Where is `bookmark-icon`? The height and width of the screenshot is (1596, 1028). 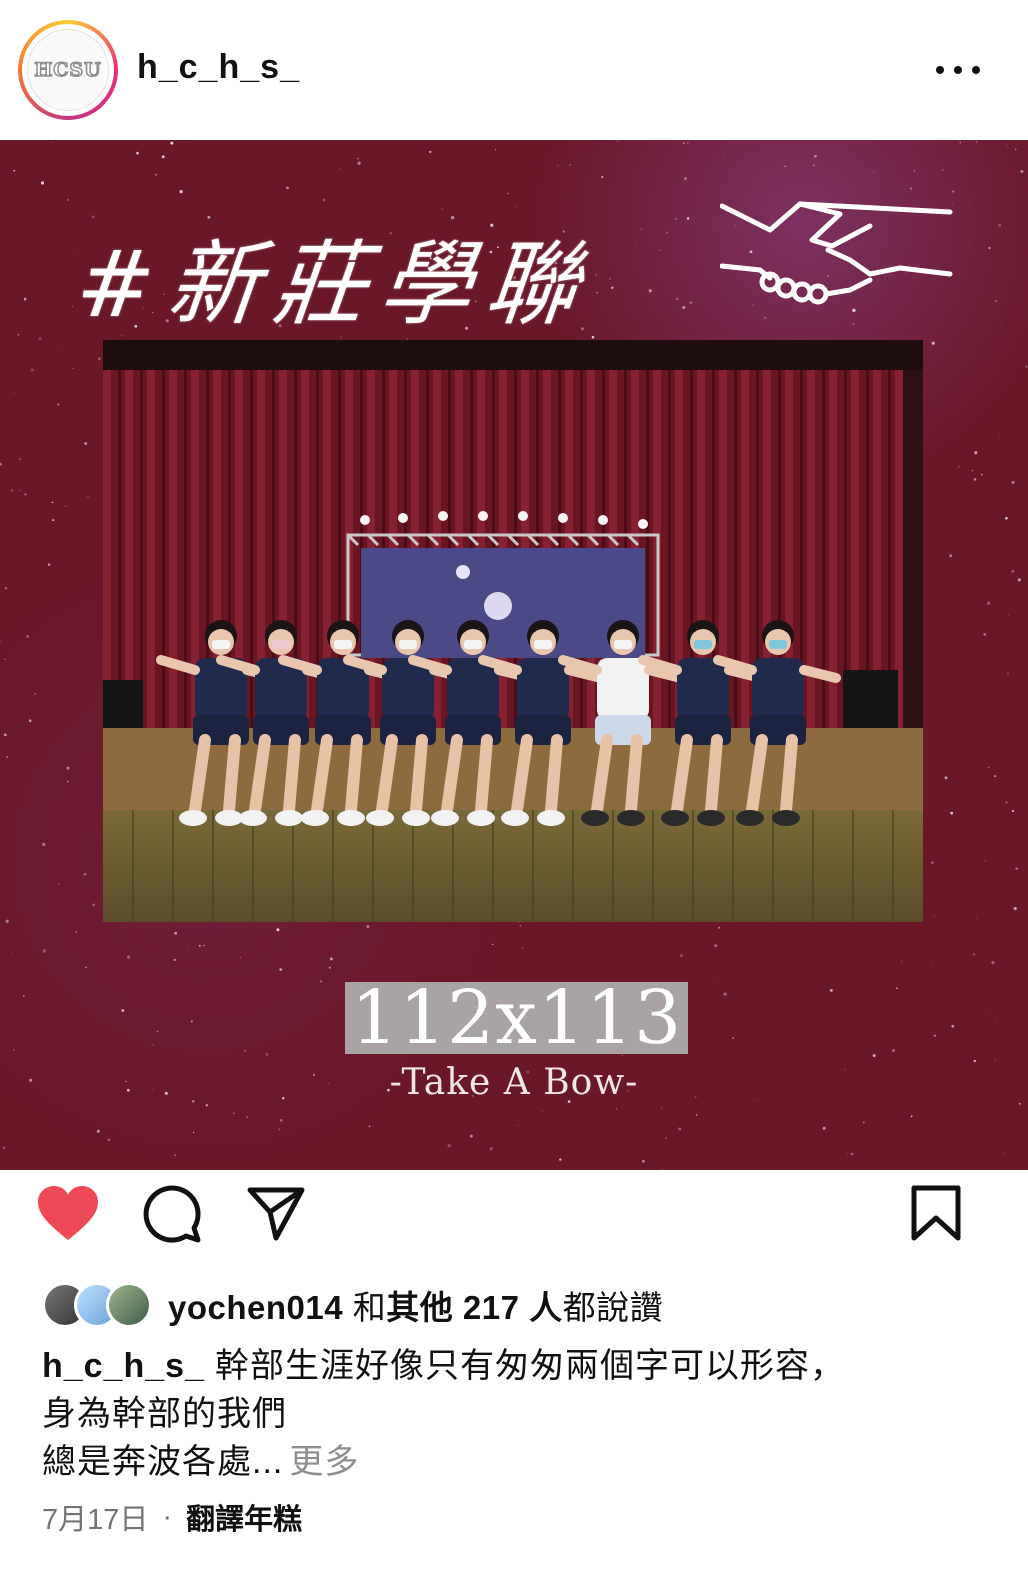
bookmark-icon is located at coordinates (936, 1213).